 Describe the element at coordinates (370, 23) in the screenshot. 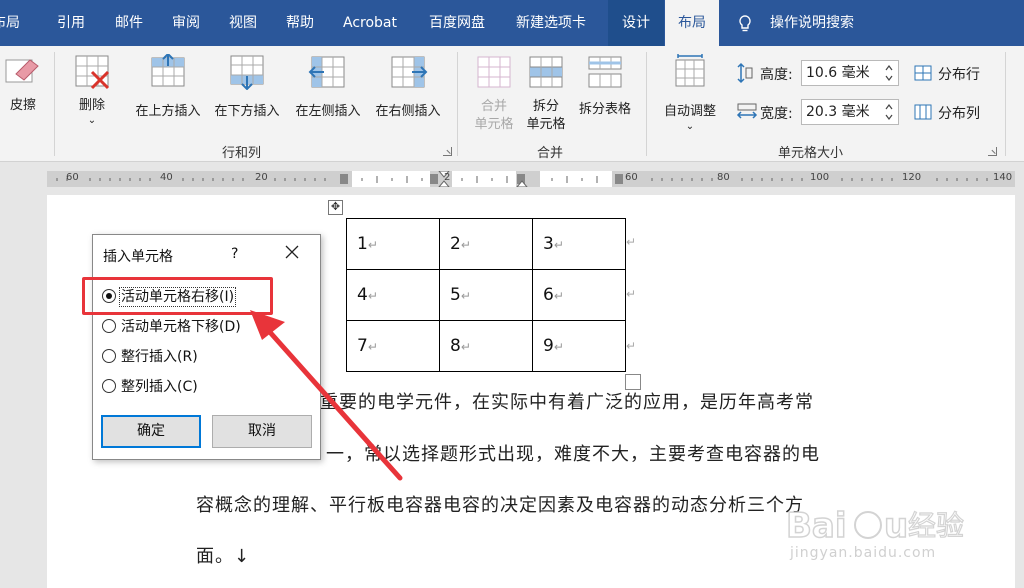

I see `tab-acrobat: Acrobat` at that location.